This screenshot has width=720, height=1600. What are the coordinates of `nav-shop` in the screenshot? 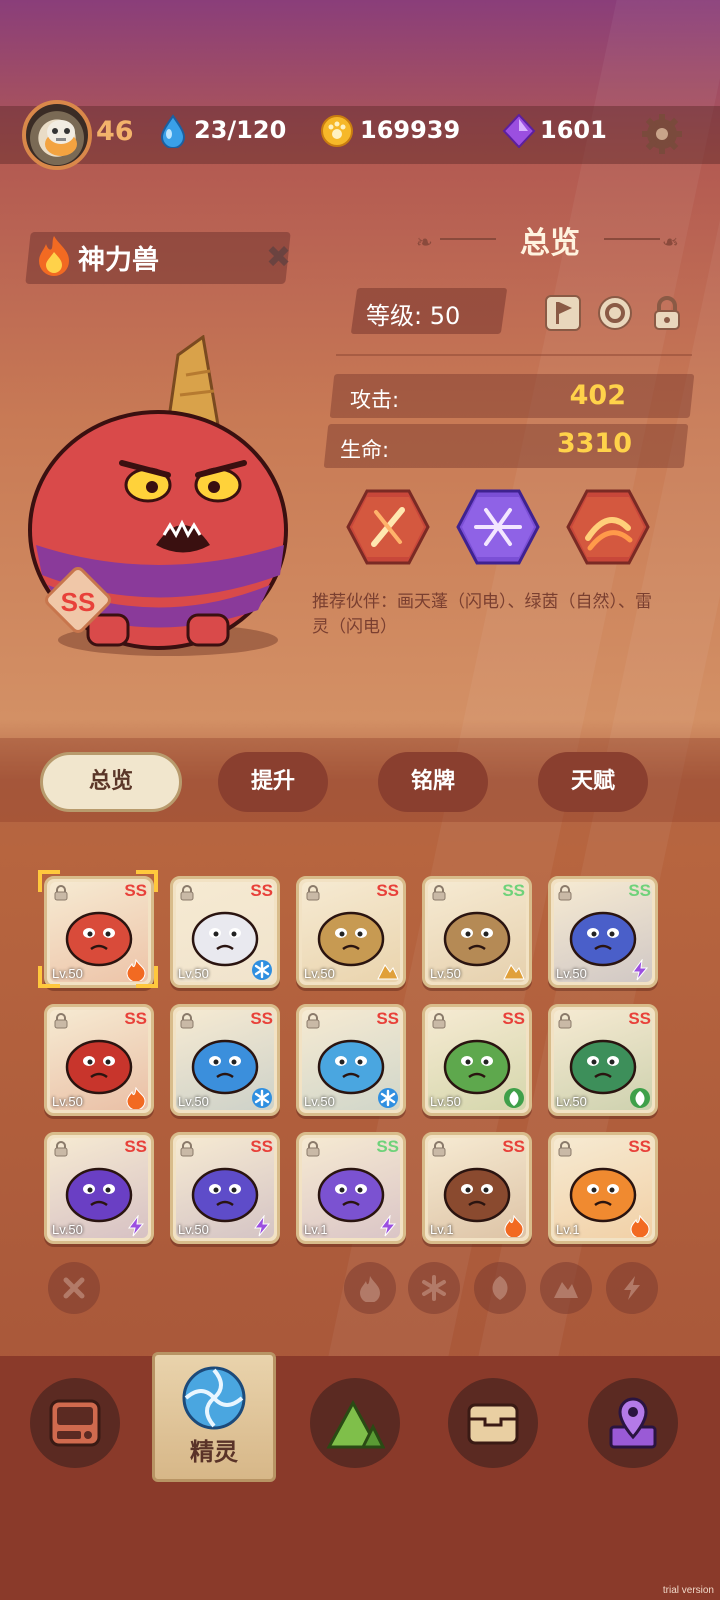 It's located at (75, 1423).